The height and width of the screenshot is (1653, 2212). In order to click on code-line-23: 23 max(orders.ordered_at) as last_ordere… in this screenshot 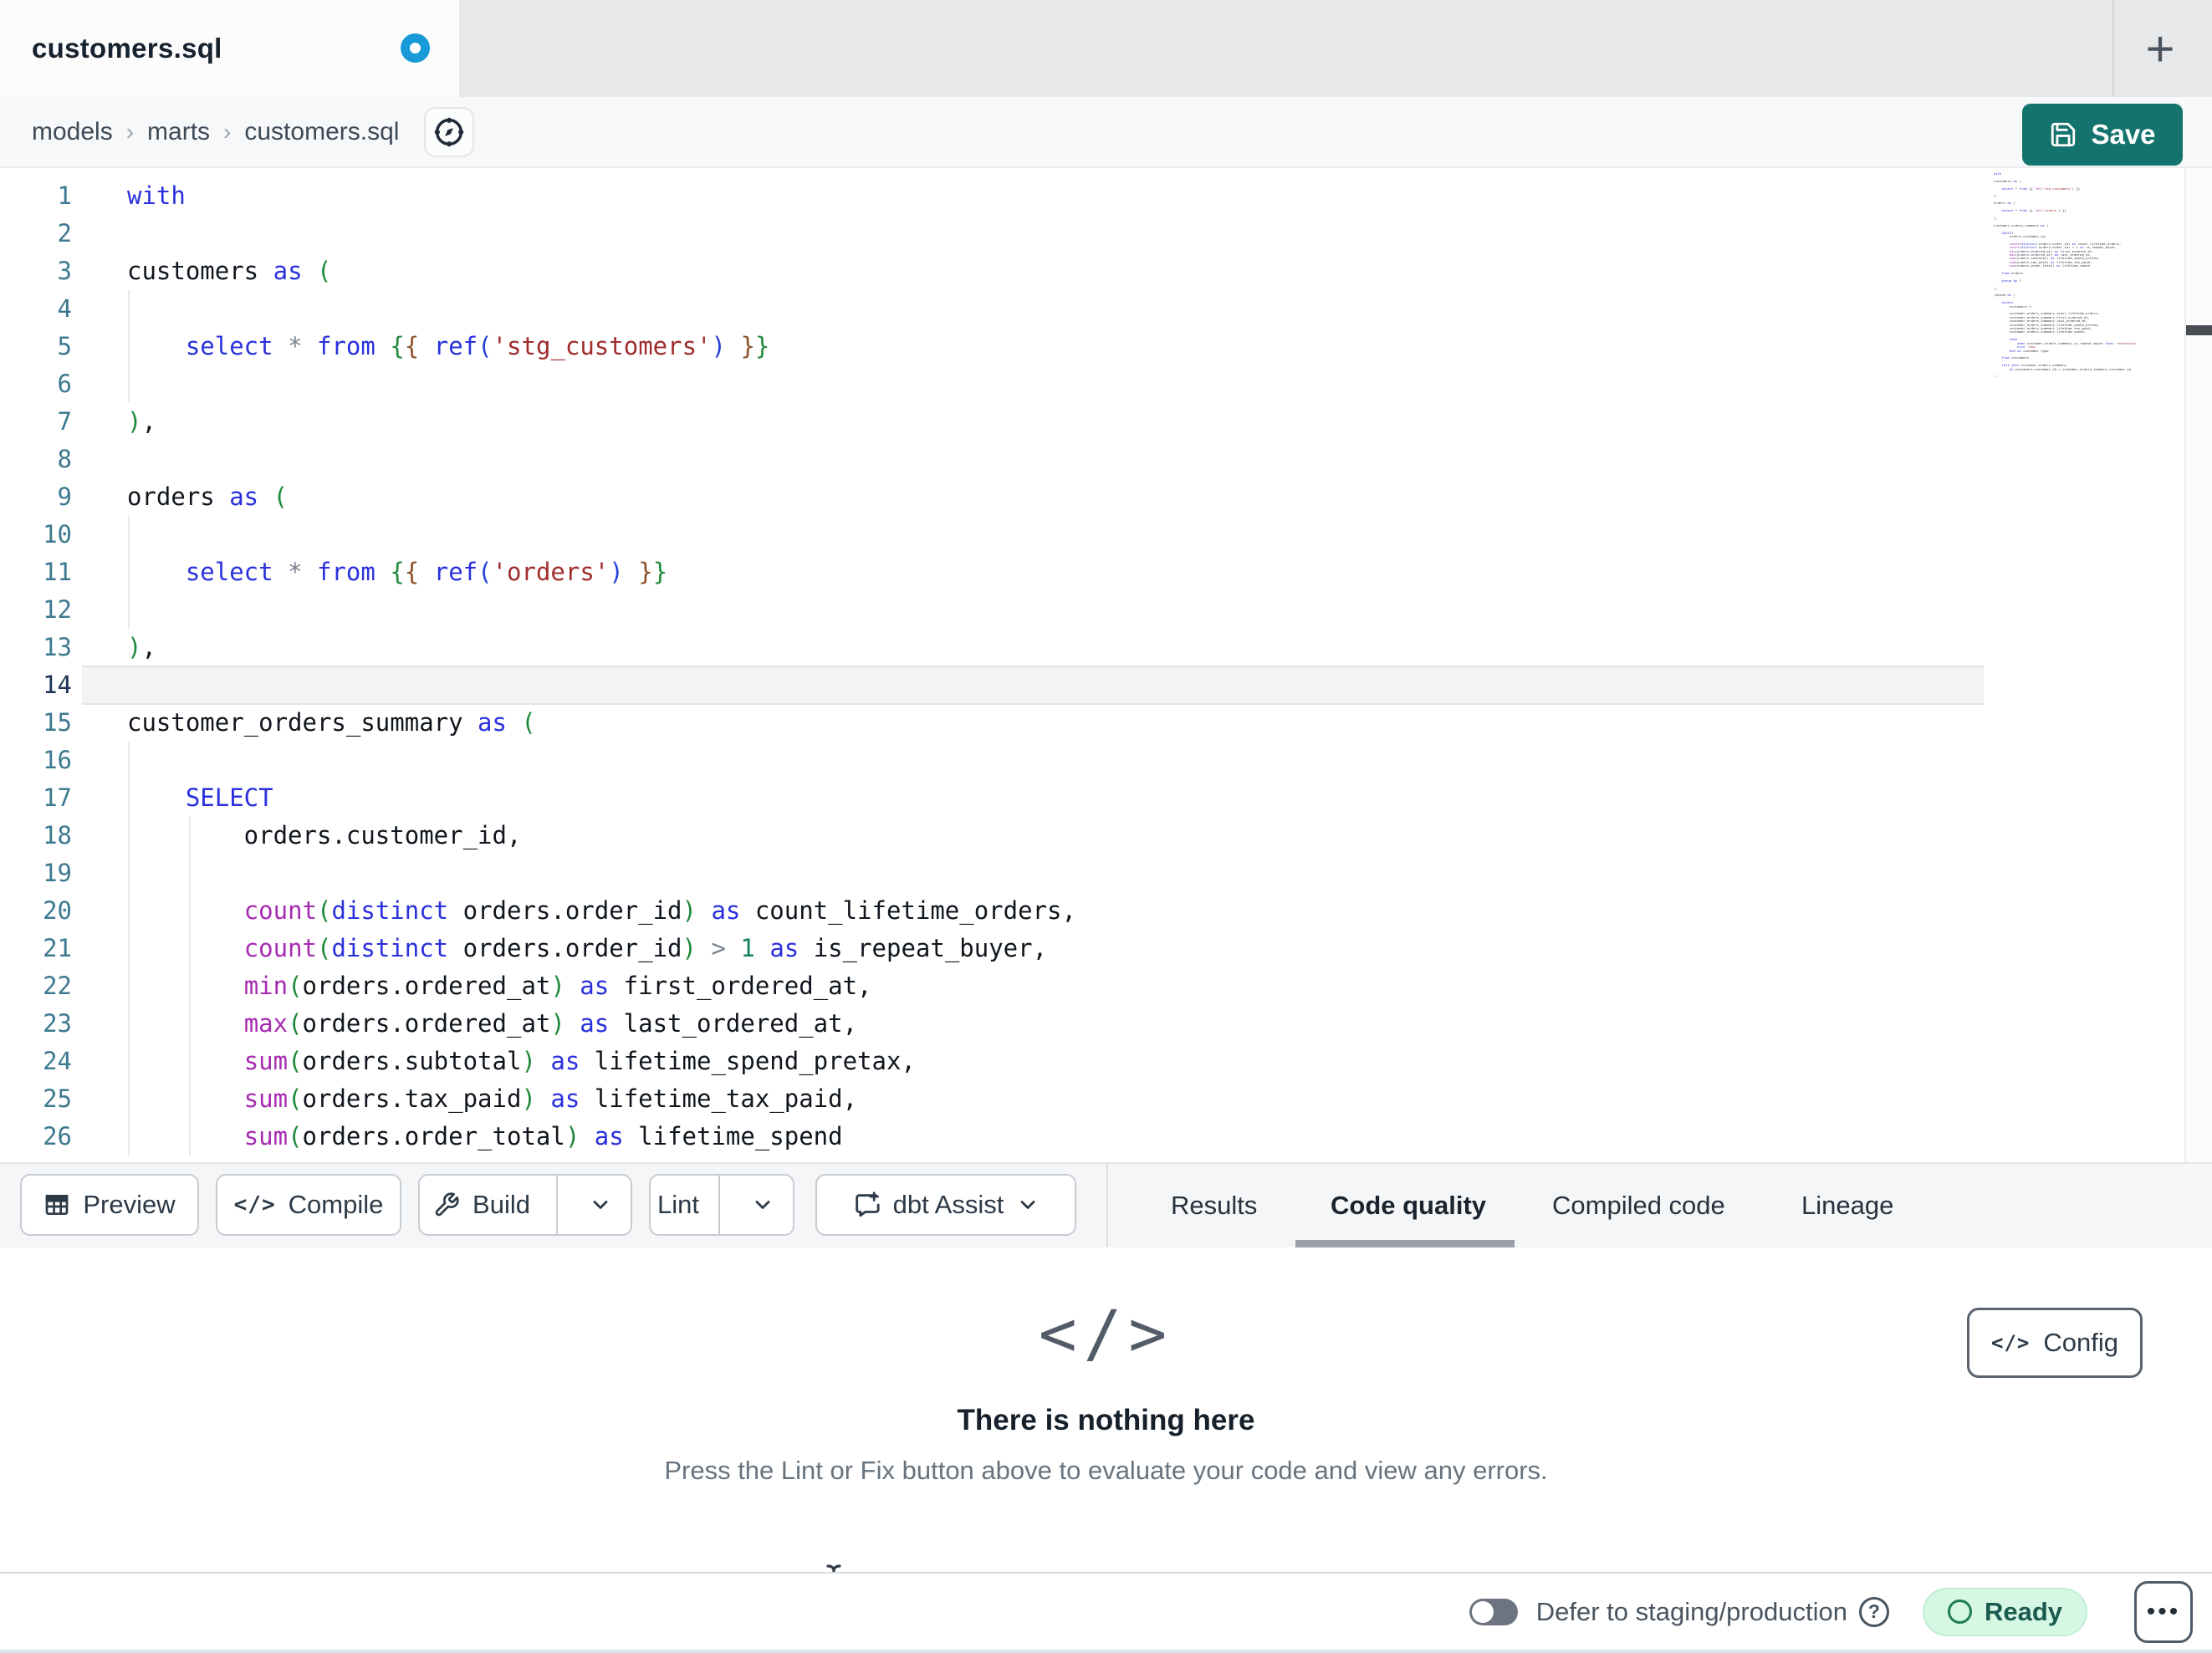, I will do `click(1092, 1024)`.